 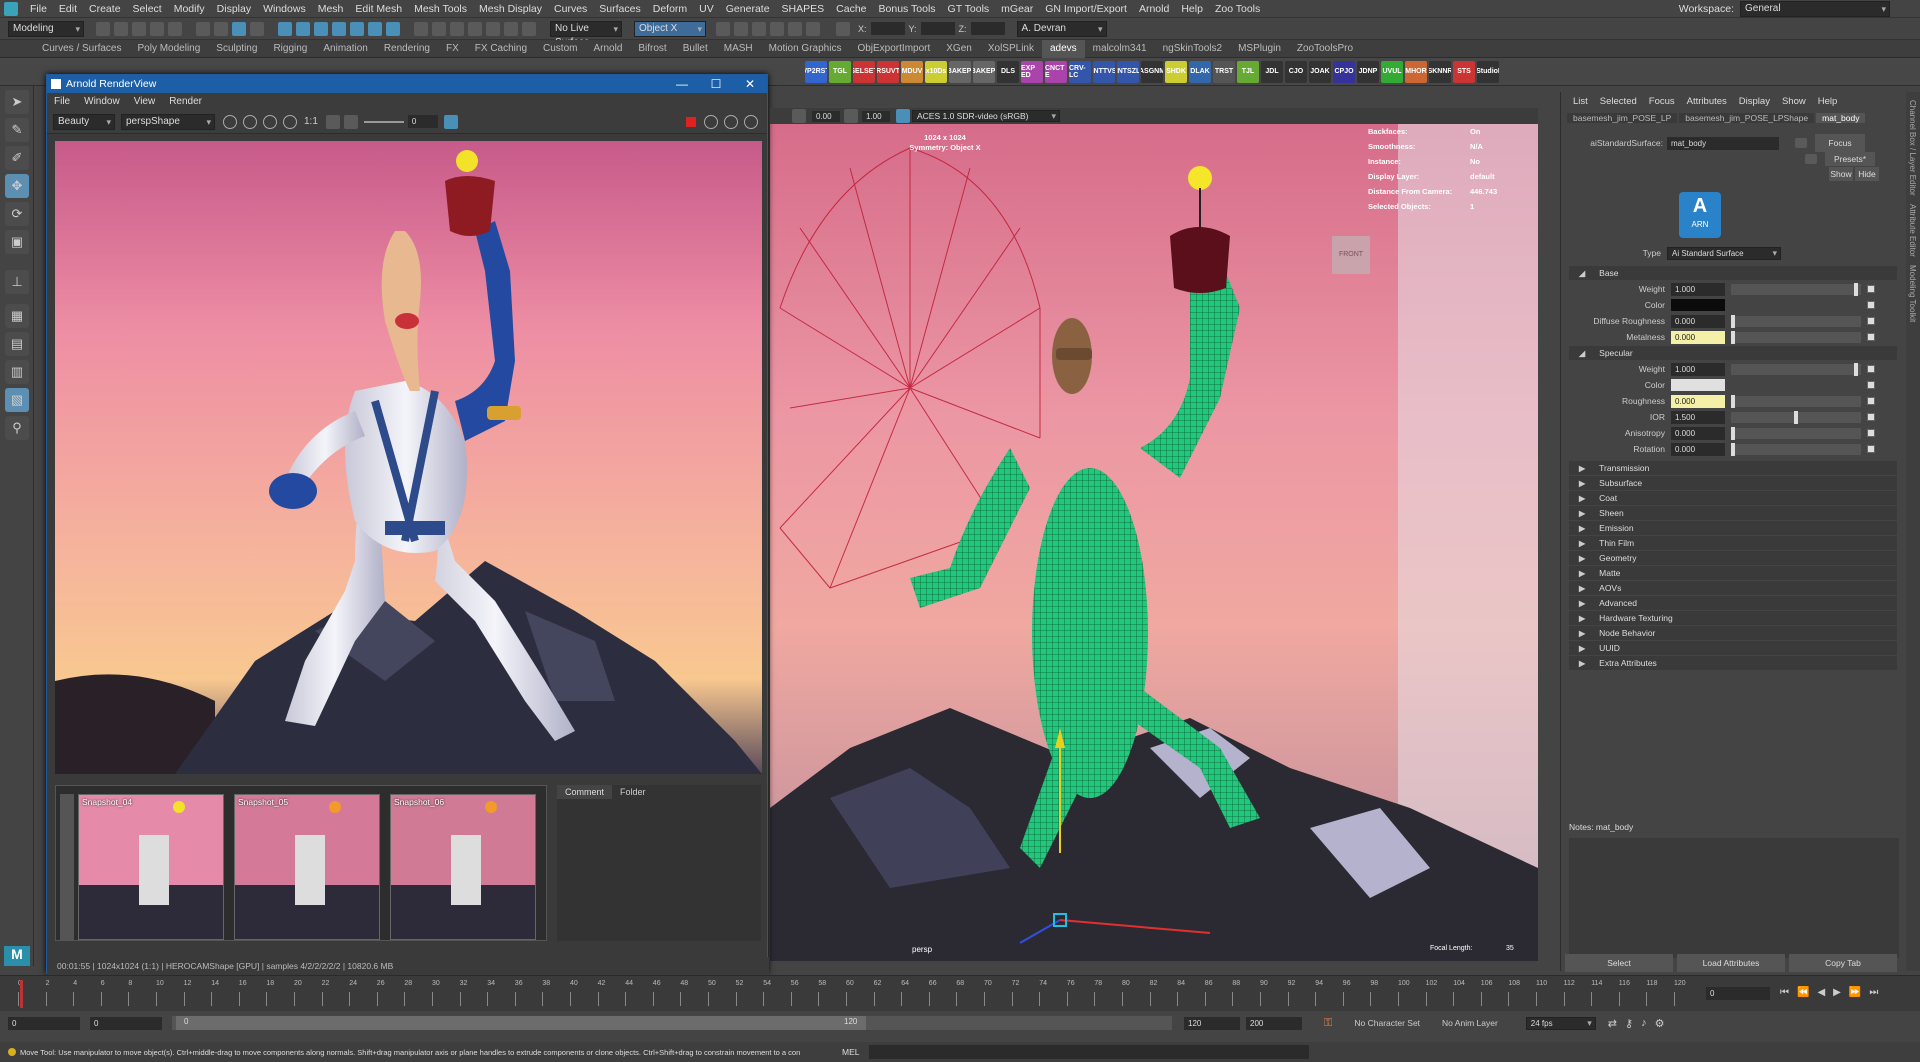 What do you see at coordinates (1731, 963) in the screenshot?
I see `load-attributes-button: Load Attributes` at bounding box center [1731, 963].